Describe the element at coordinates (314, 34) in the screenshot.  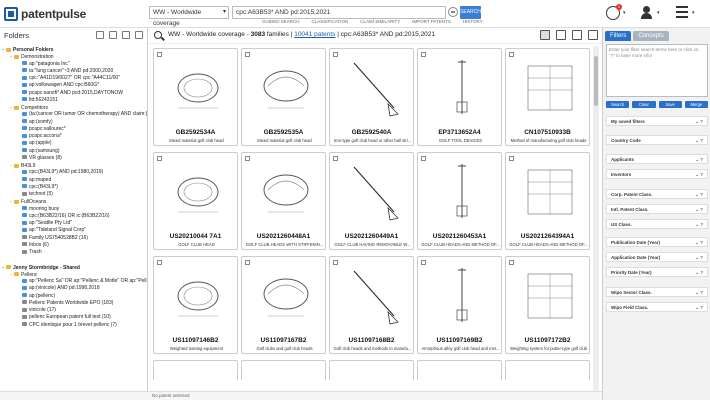
I see `patents-link: 10041 patents` at that location.